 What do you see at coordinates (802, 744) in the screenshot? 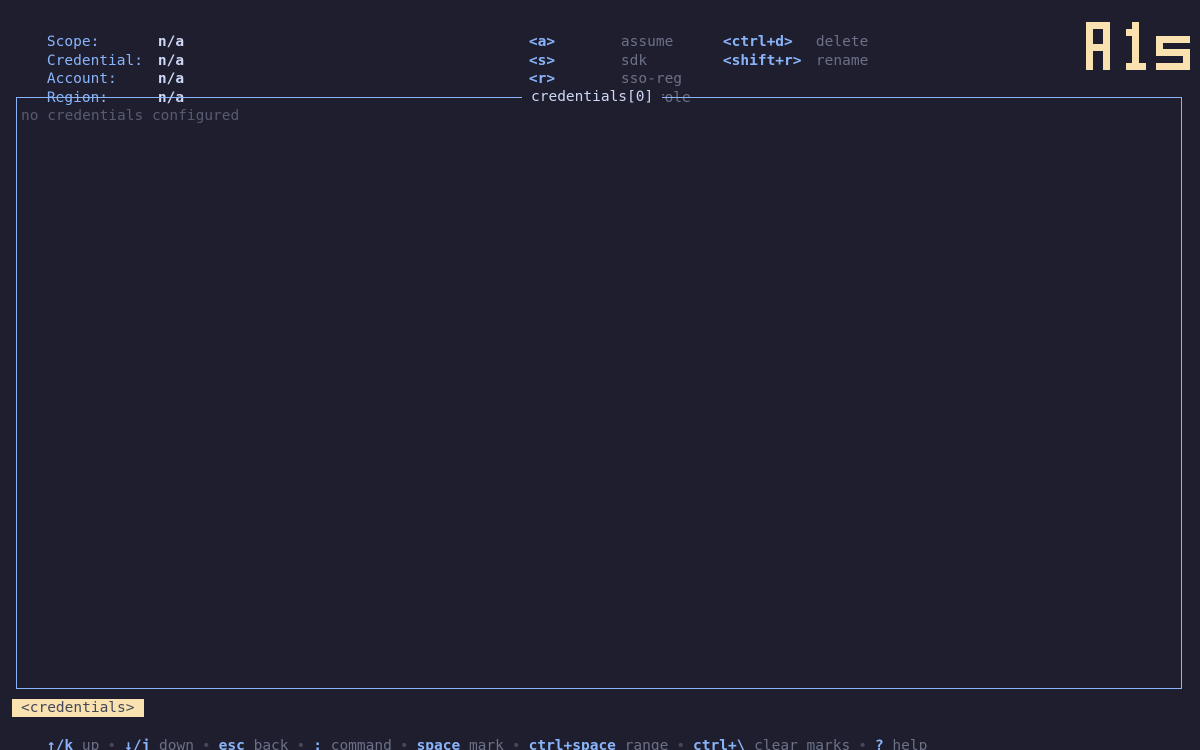
I see `footer-desc-clear-marks: clear marks` at bounding box center [802, 744].